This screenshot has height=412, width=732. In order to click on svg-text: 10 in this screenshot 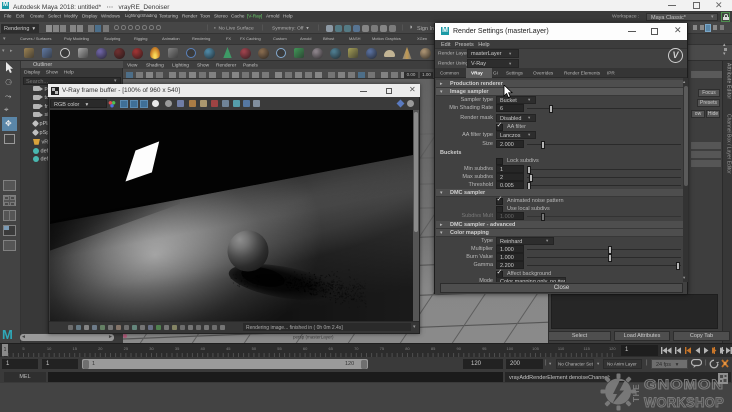, I will do `click(49, 348)`.